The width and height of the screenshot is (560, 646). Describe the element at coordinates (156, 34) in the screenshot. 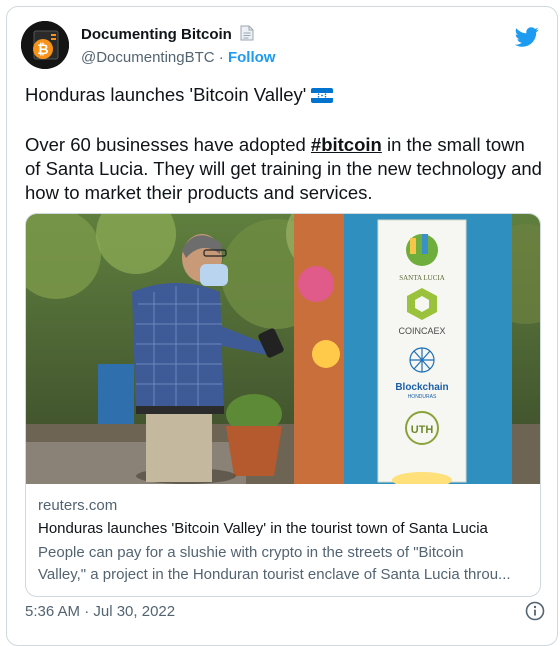

I see `author-display-name: Documenting Bitcoin` at that location.